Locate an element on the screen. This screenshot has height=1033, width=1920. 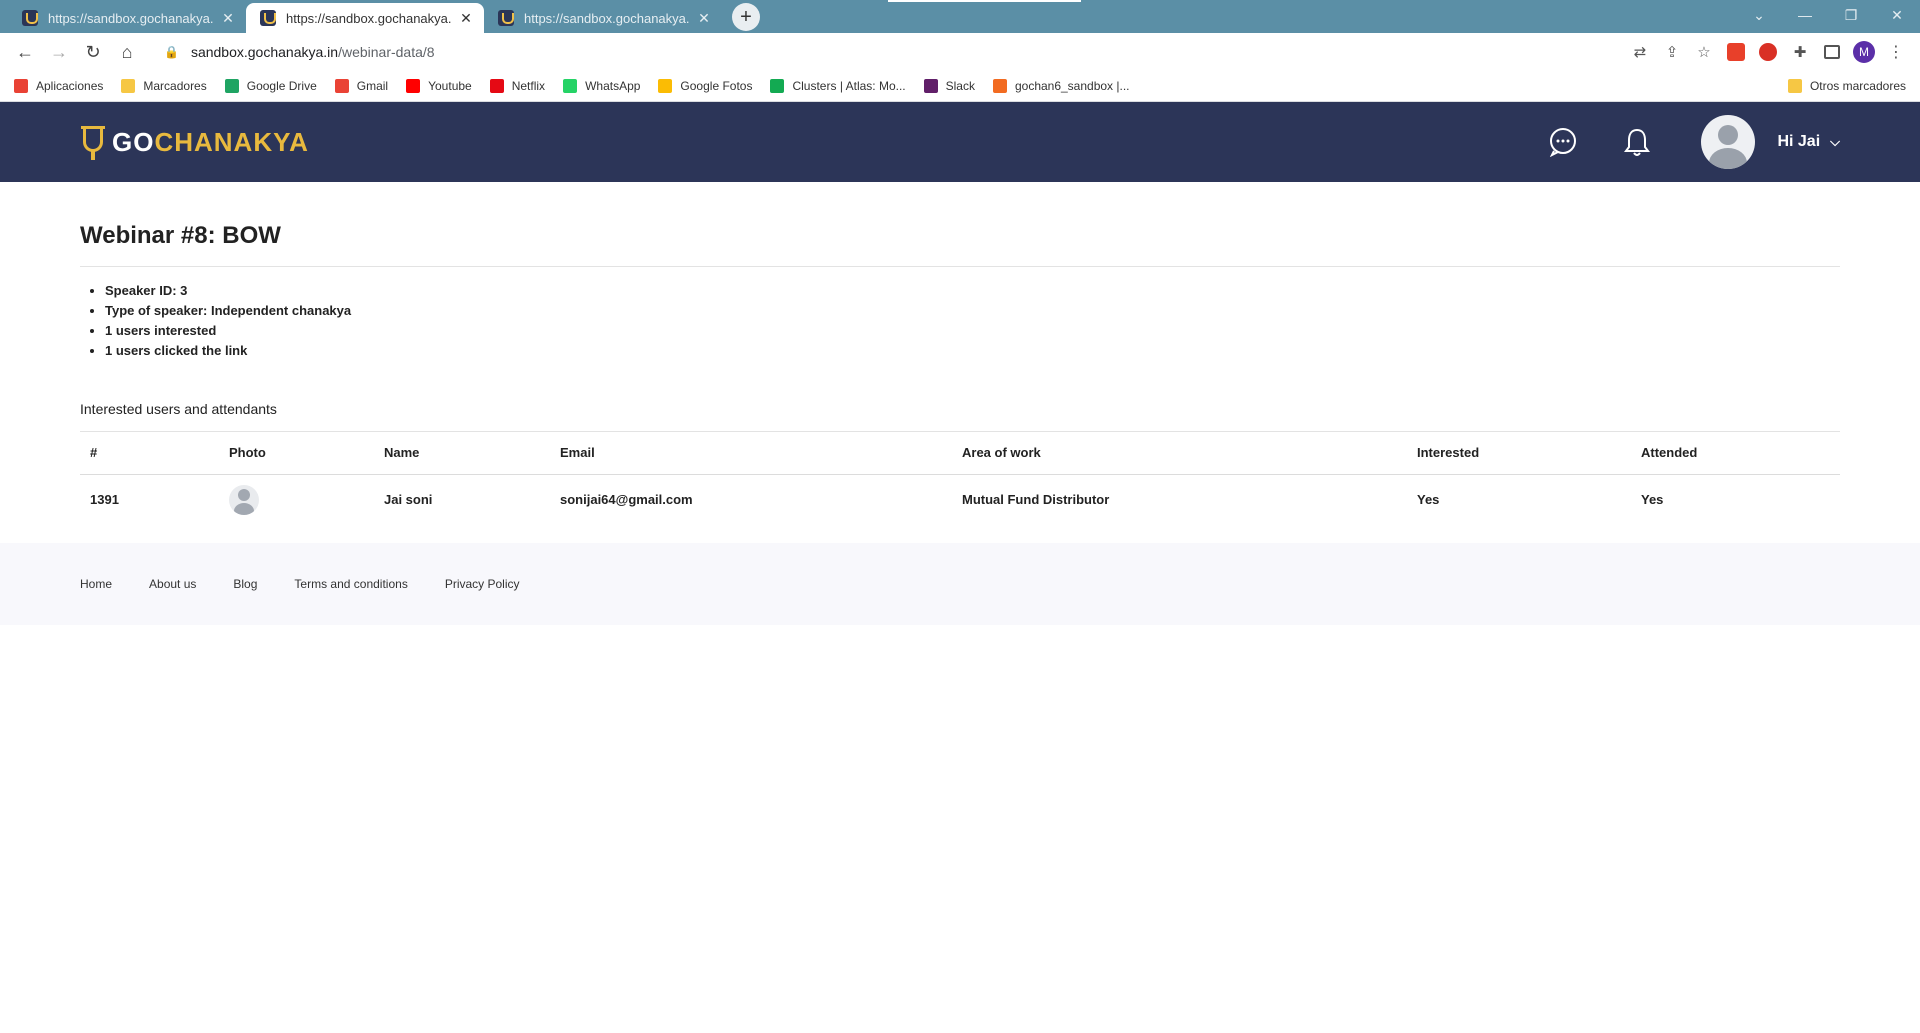
gochanakya-logo: GOCHANAKYA is located at coordinates (194, 142).